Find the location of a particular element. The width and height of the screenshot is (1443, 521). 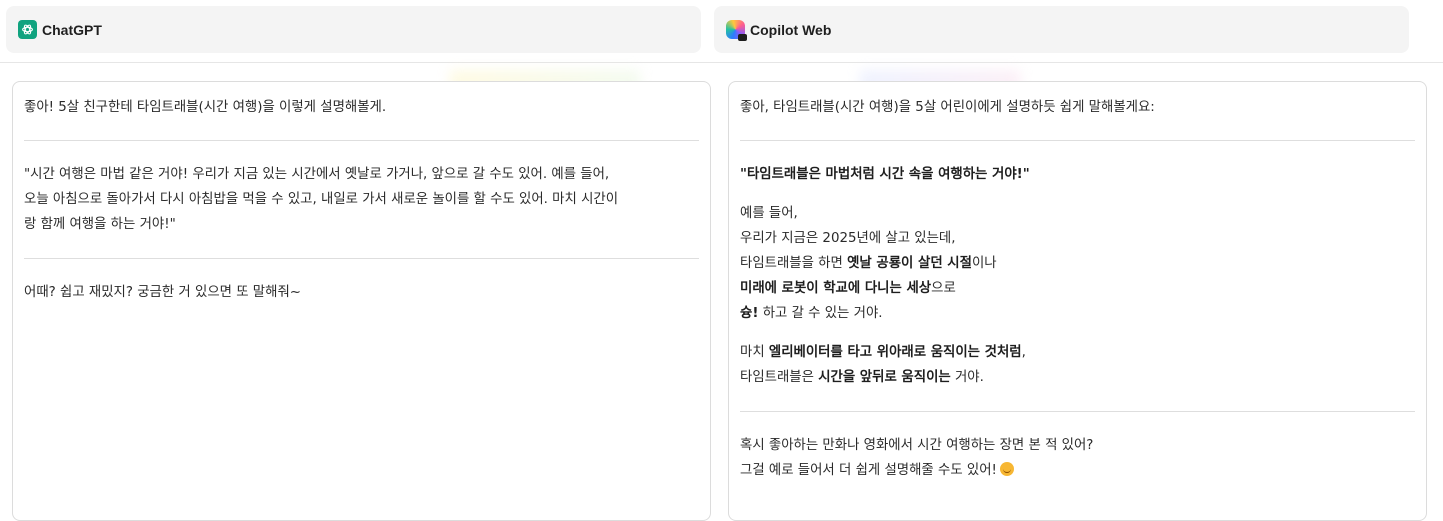

tab-bar: ChatGPT Copilot Web is located at coordinates (721, 31).